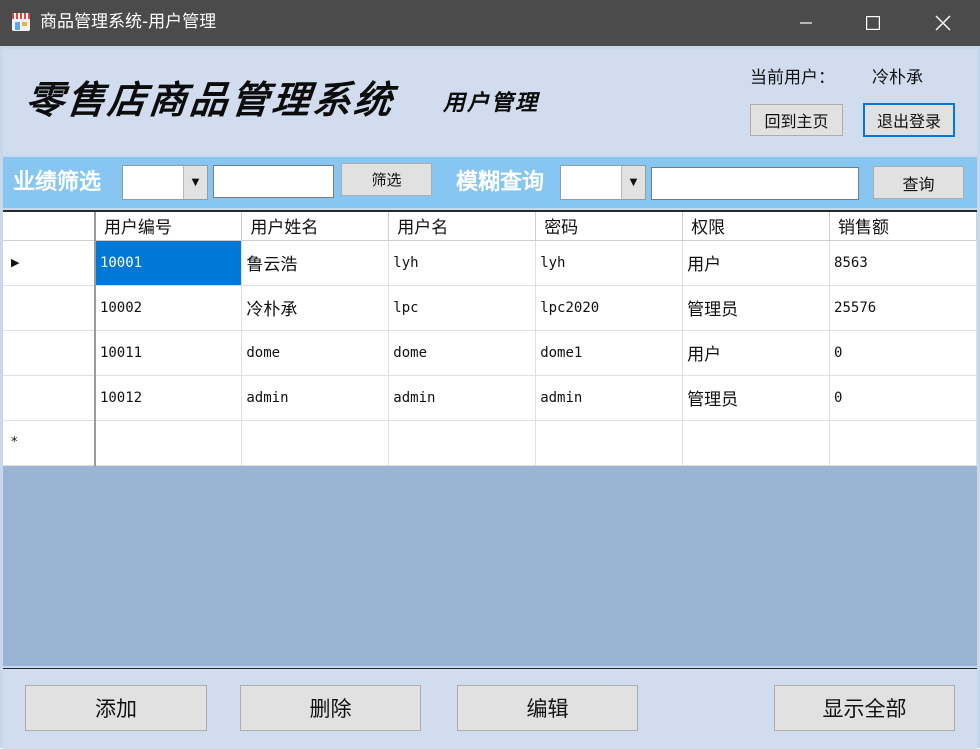  I want to click on app-title: 零售店商品管理系统, so click(210, 99).